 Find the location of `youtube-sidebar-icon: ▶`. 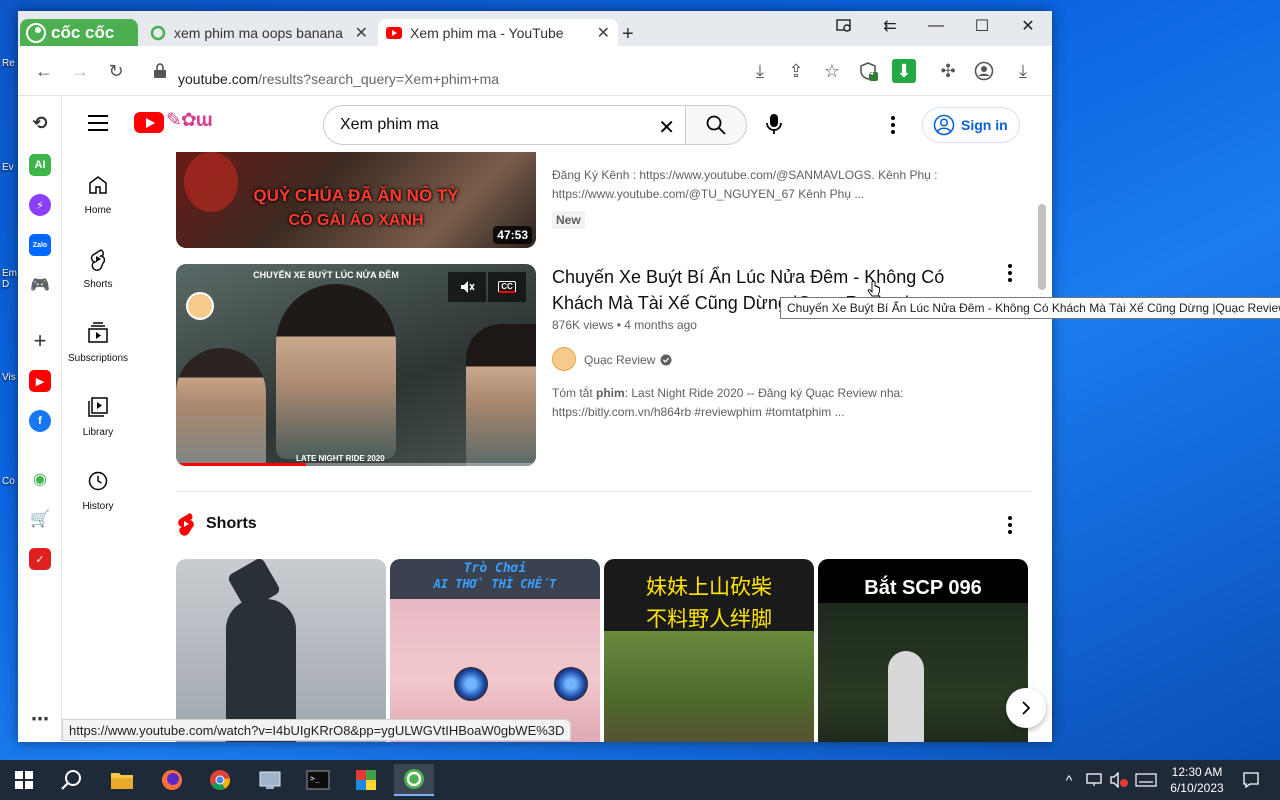

youtube-sidebar-icon: ▶ is located at coordinates (40, 381).